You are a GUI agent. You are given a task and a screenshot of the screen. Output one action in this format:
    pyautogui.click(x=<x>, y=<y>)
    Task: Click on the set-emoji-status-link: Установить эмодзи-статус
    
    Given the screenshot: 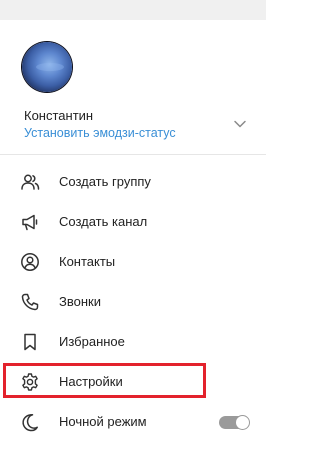 What is the action you would take?
    pyautogui.click(x=100, y=133)
    